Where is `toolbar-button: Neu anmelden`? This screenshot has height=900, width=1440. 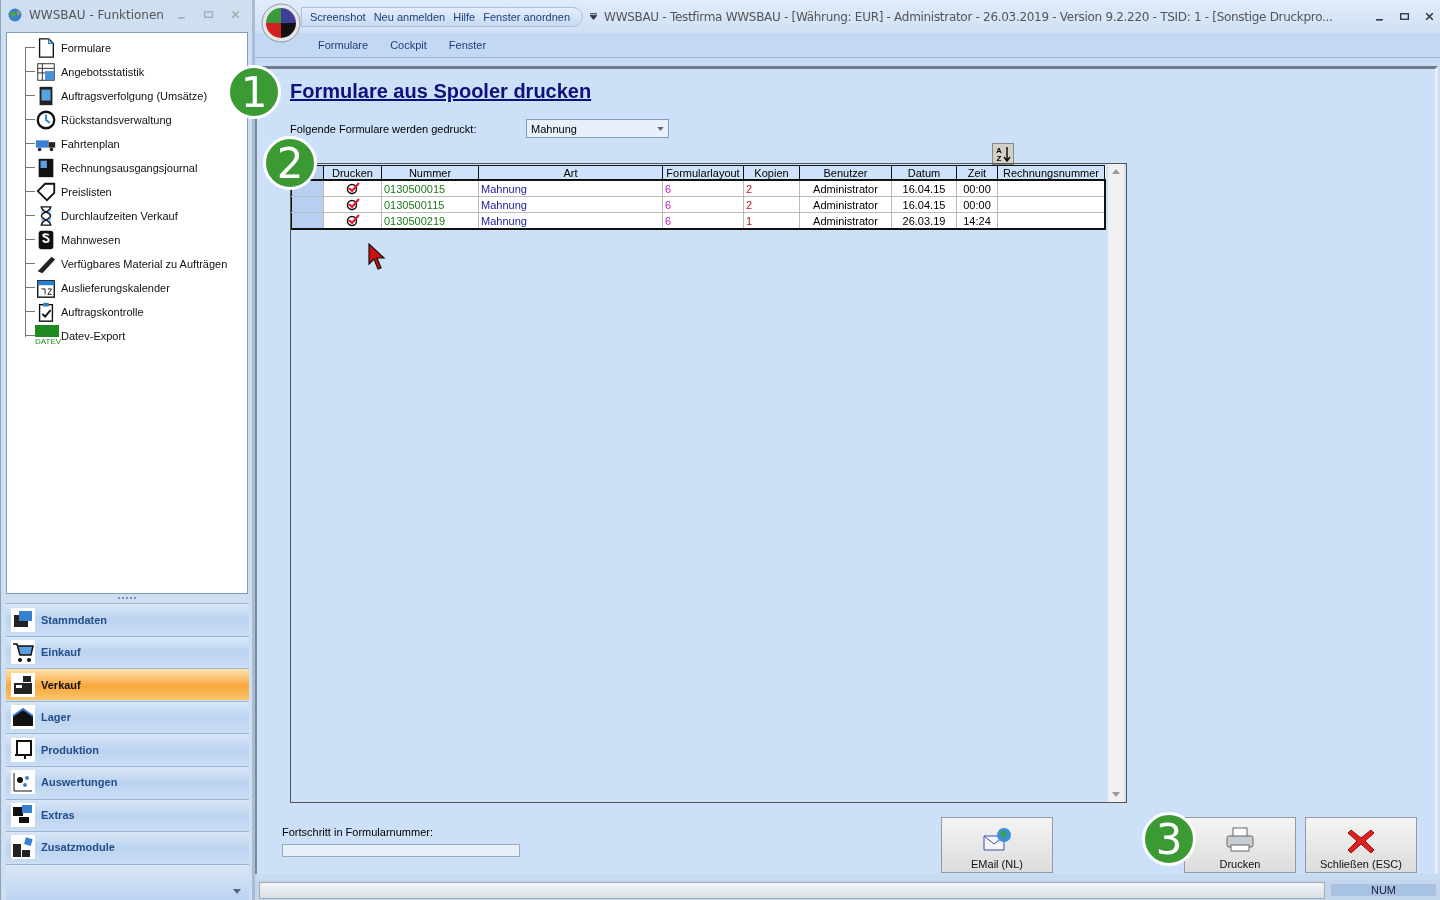 toolbar-button: Neu anmelden is located at coordinates (409, 16).